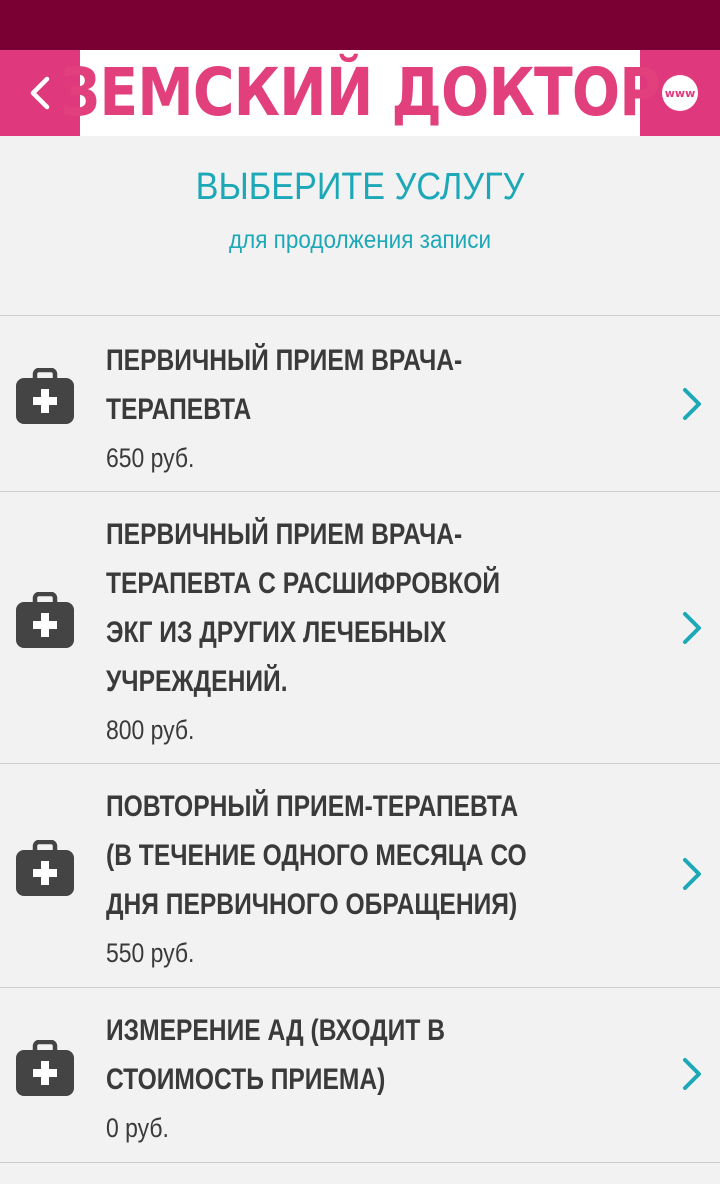  What do you see at coordinates (360, 25) in the screenshot?
I see `status-bar` at bounding box center [360, 25].